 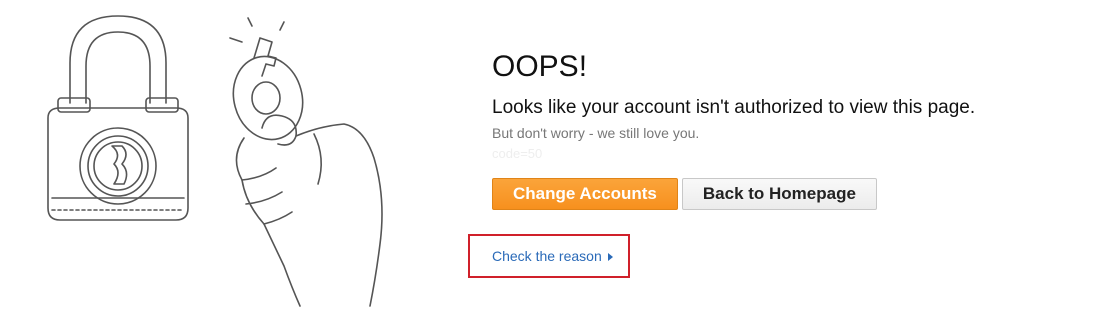 I want to click on check-reason-link: Check the reason, so click(x=552, y=256).